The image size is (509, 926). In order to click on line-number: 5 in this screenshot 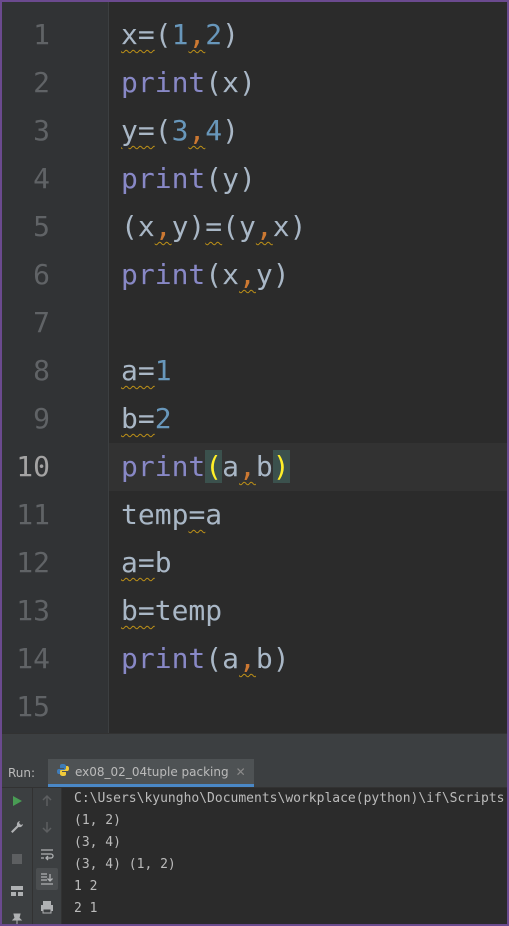, I will do `click(41, 226)`.